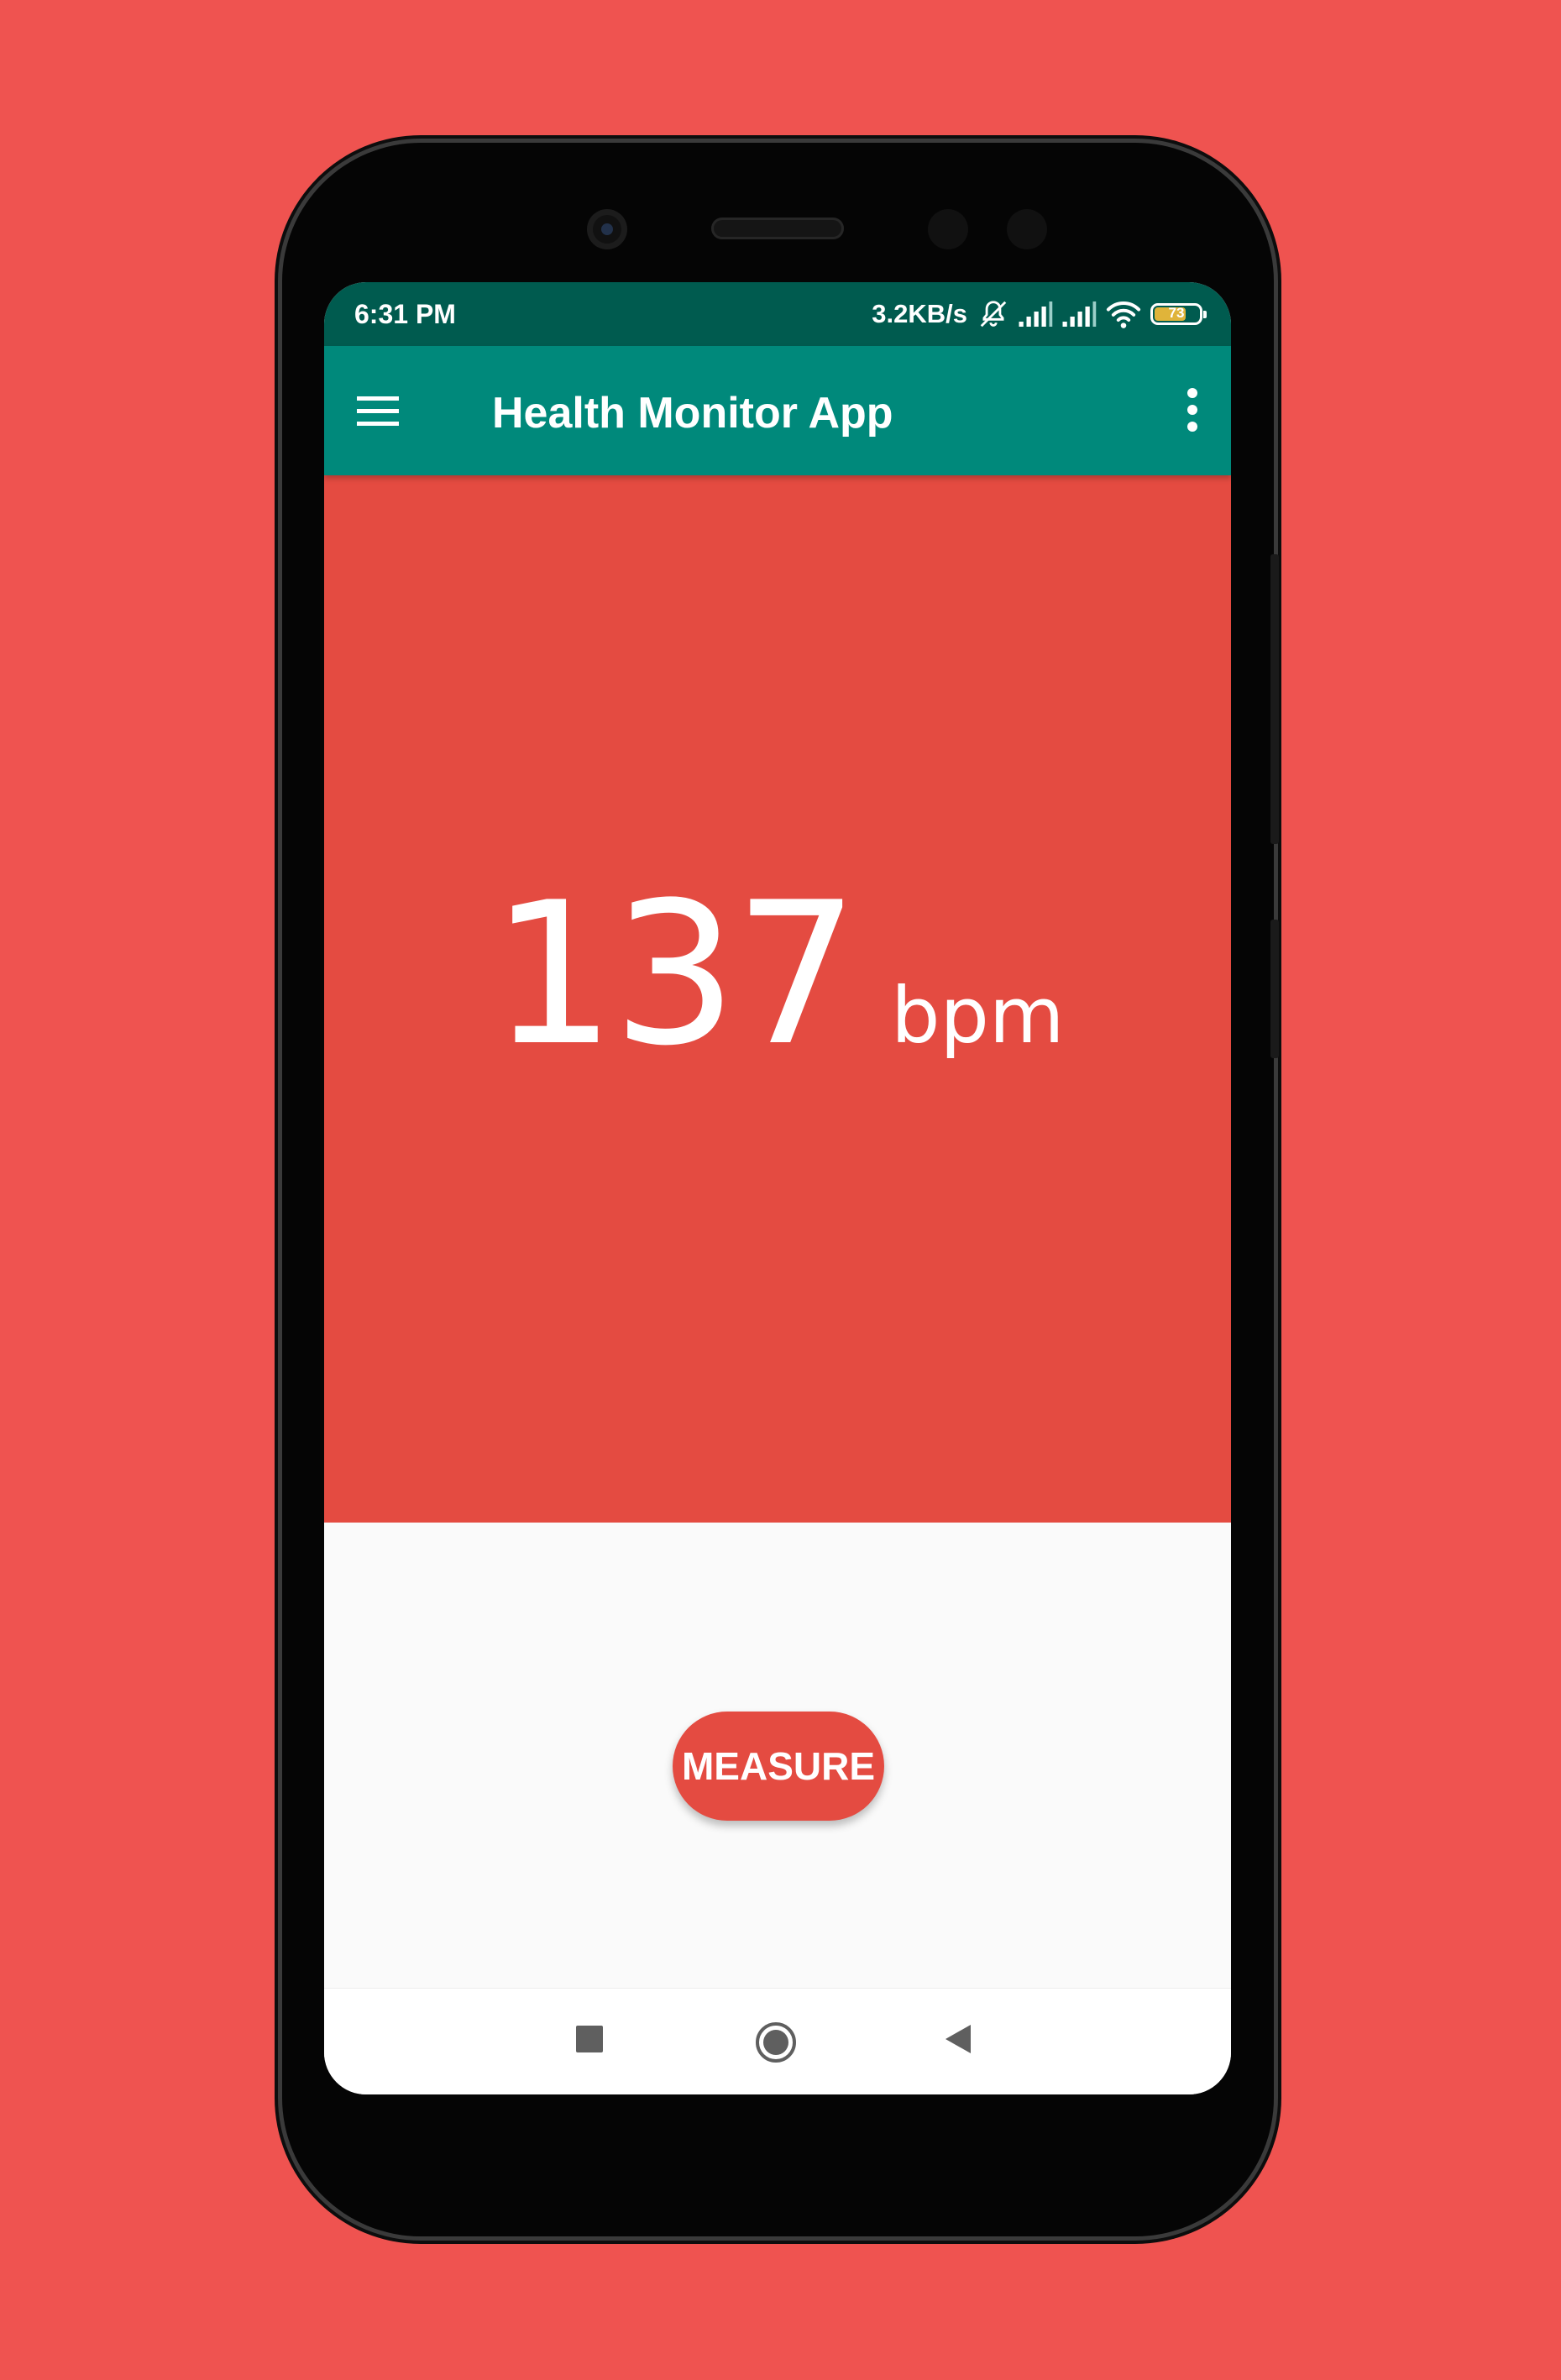 This screenshot has height=2380, width=1561. I want to click on network-speed: 3.2KB/s, so click(919, 314).